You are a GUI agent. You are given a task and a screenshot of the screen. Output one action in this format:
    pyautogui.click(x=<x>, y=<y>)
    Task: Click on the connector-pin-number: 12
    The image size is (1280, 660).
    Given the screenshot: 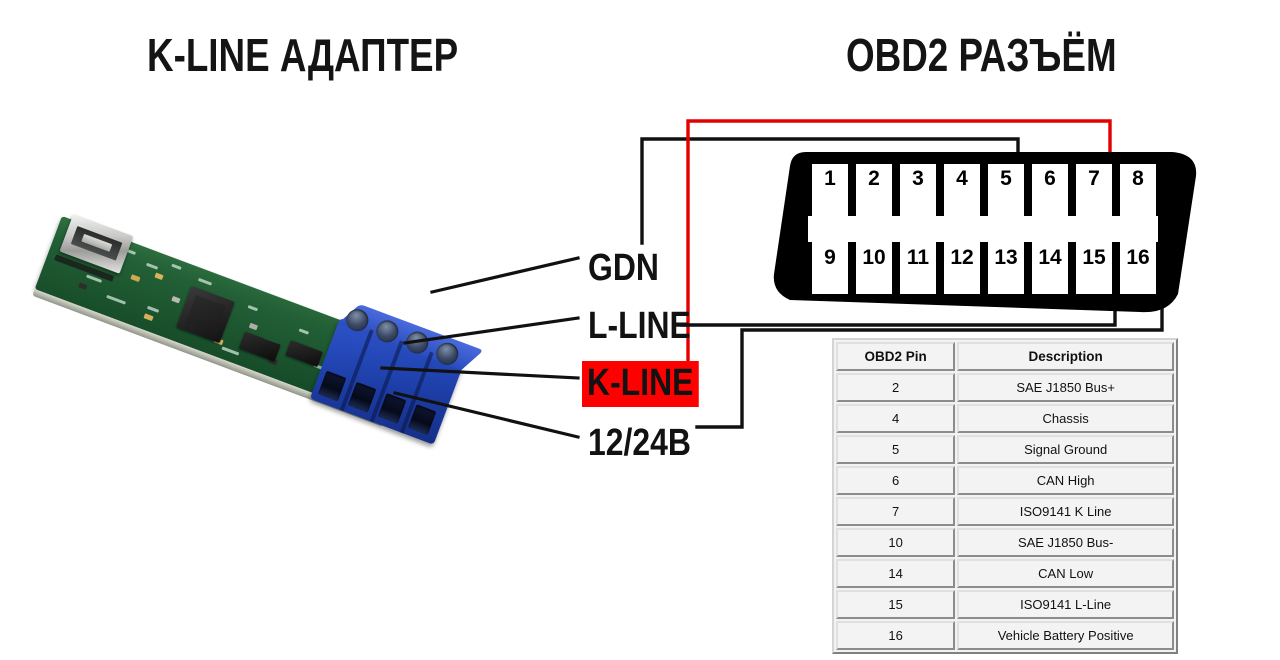 What is the action you would take?
    pyautogui.click(x=962, y=257)
    